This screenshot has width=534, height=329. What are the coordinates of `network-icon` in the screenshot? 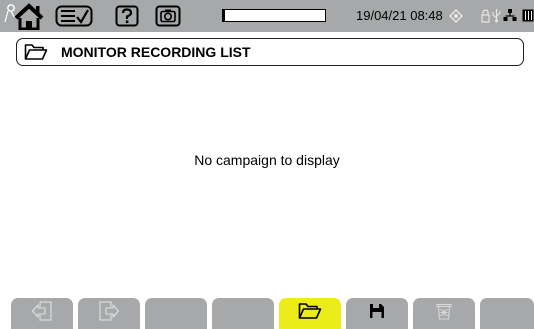 It's located at (510, 15).